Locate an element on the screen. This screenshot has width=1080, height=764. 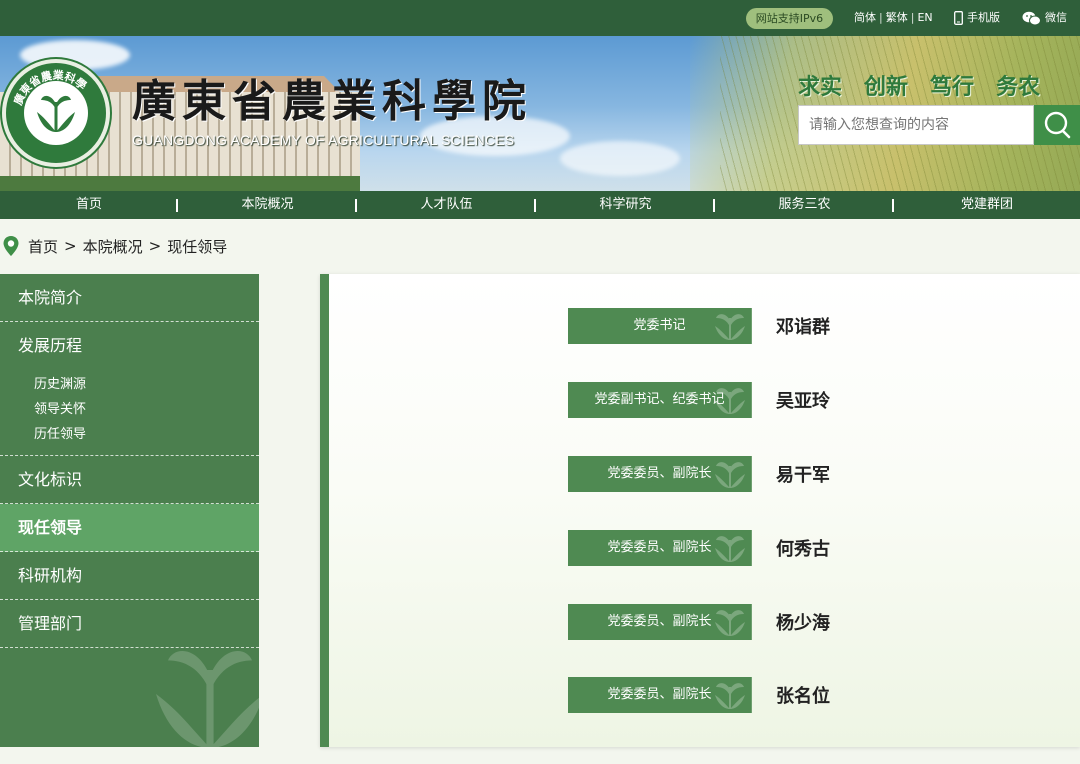
sidebar-sublist-history: 历史渊源 领导关怀 历任领导 is located at coordinates (129, 413).